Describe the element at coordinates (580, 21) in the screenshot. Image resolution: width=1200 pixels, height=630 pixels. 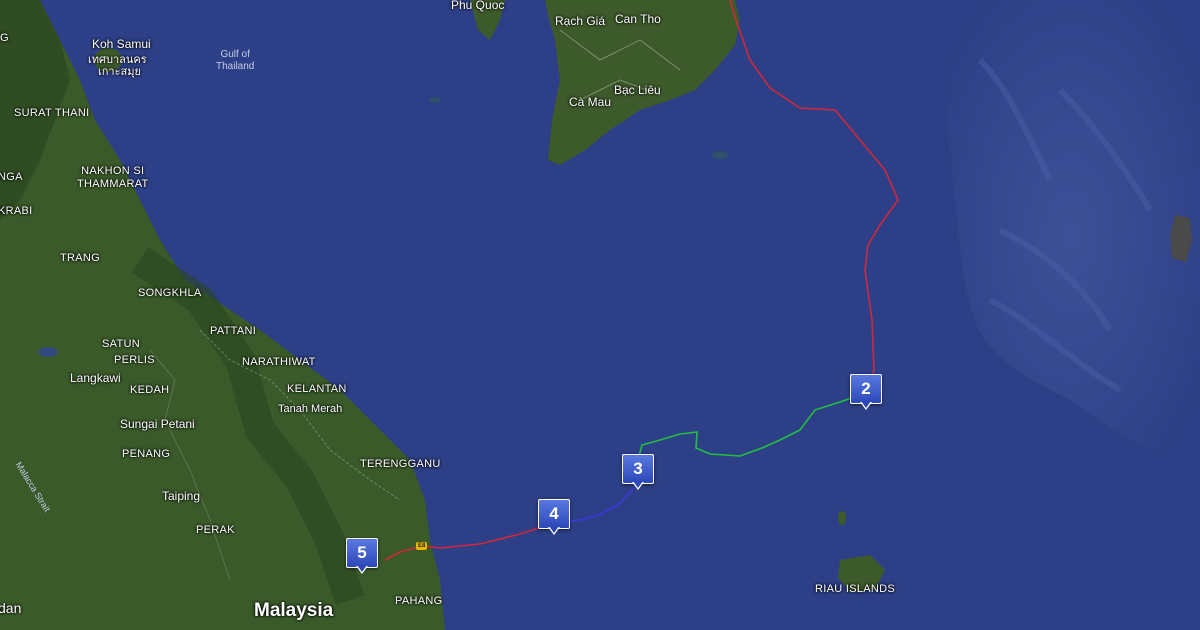
I see `label-rach-gia: Rạch Giá` at that location.